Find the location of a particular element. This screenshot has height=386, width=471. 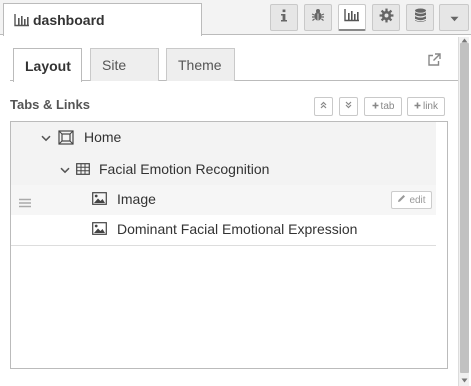

tree-group-facial-emotion-recognition: Facial Emotion Recognition is located at coordinates (223, 169).